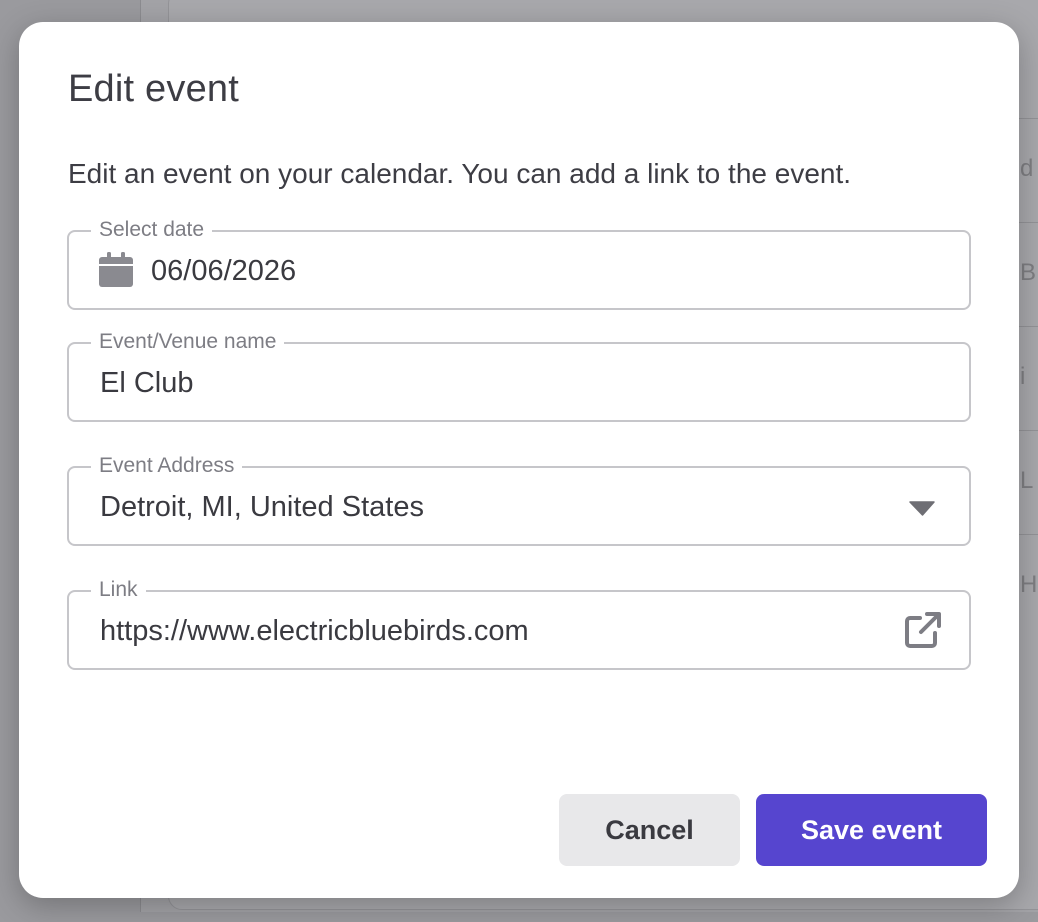 The height and width of the screenshot is (922, 1038). I want to click on chevron-down-icon, so click(922, 508).